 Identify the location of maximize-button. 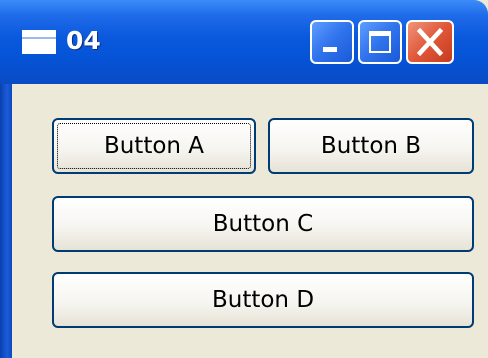
(380, 42).